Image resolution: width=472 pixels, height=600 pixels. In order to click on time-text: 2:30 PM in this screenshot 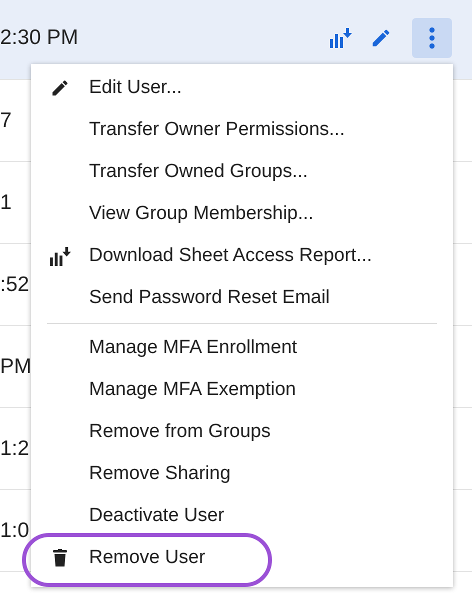, I will do `click(39, 38)`.